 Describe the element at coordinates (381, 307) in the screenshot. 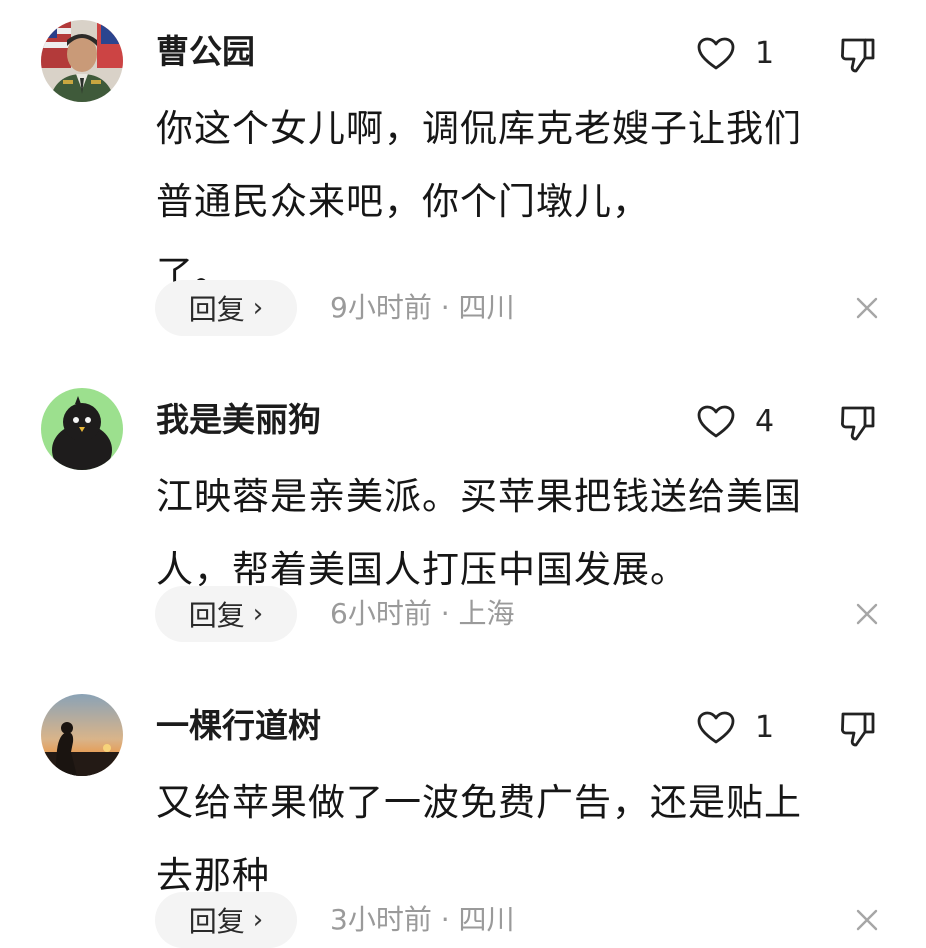

I see `comment-time: 9小时前` at that location.